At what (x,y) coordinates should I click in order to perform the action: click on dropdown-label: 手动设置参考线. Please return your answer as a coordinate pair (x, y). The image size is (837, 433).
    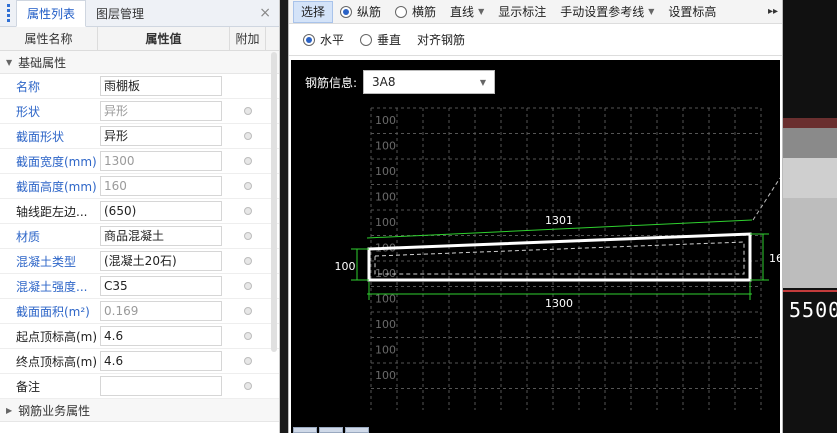
    Looking at the image, I should click on (602, 12).